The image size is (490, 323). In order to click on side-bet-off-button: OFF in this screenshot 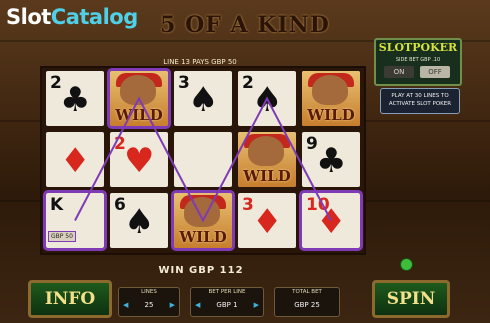, I will do `click(435, 72)`.